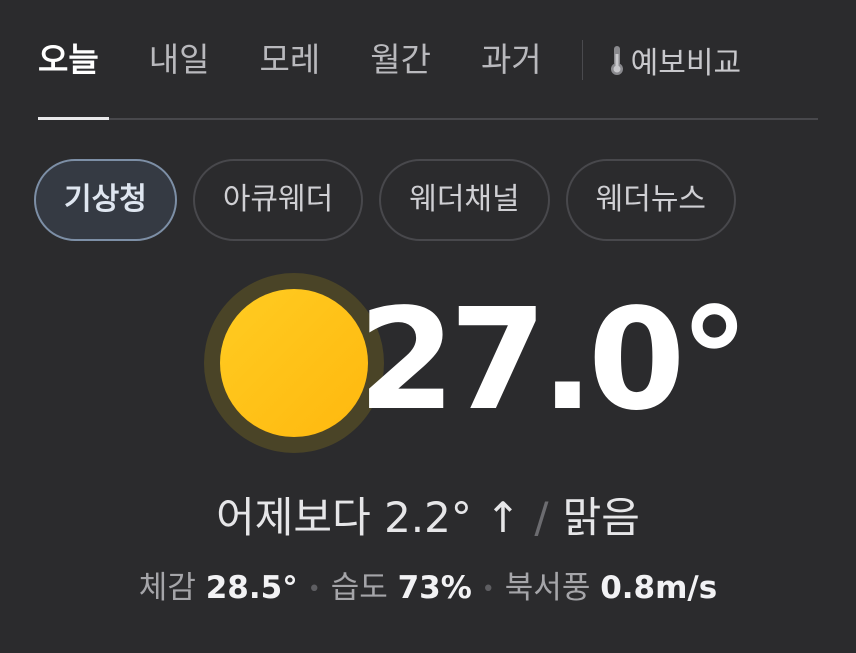 The image size is (856, 653). I want to click on tab-divider, so click(582, 60).